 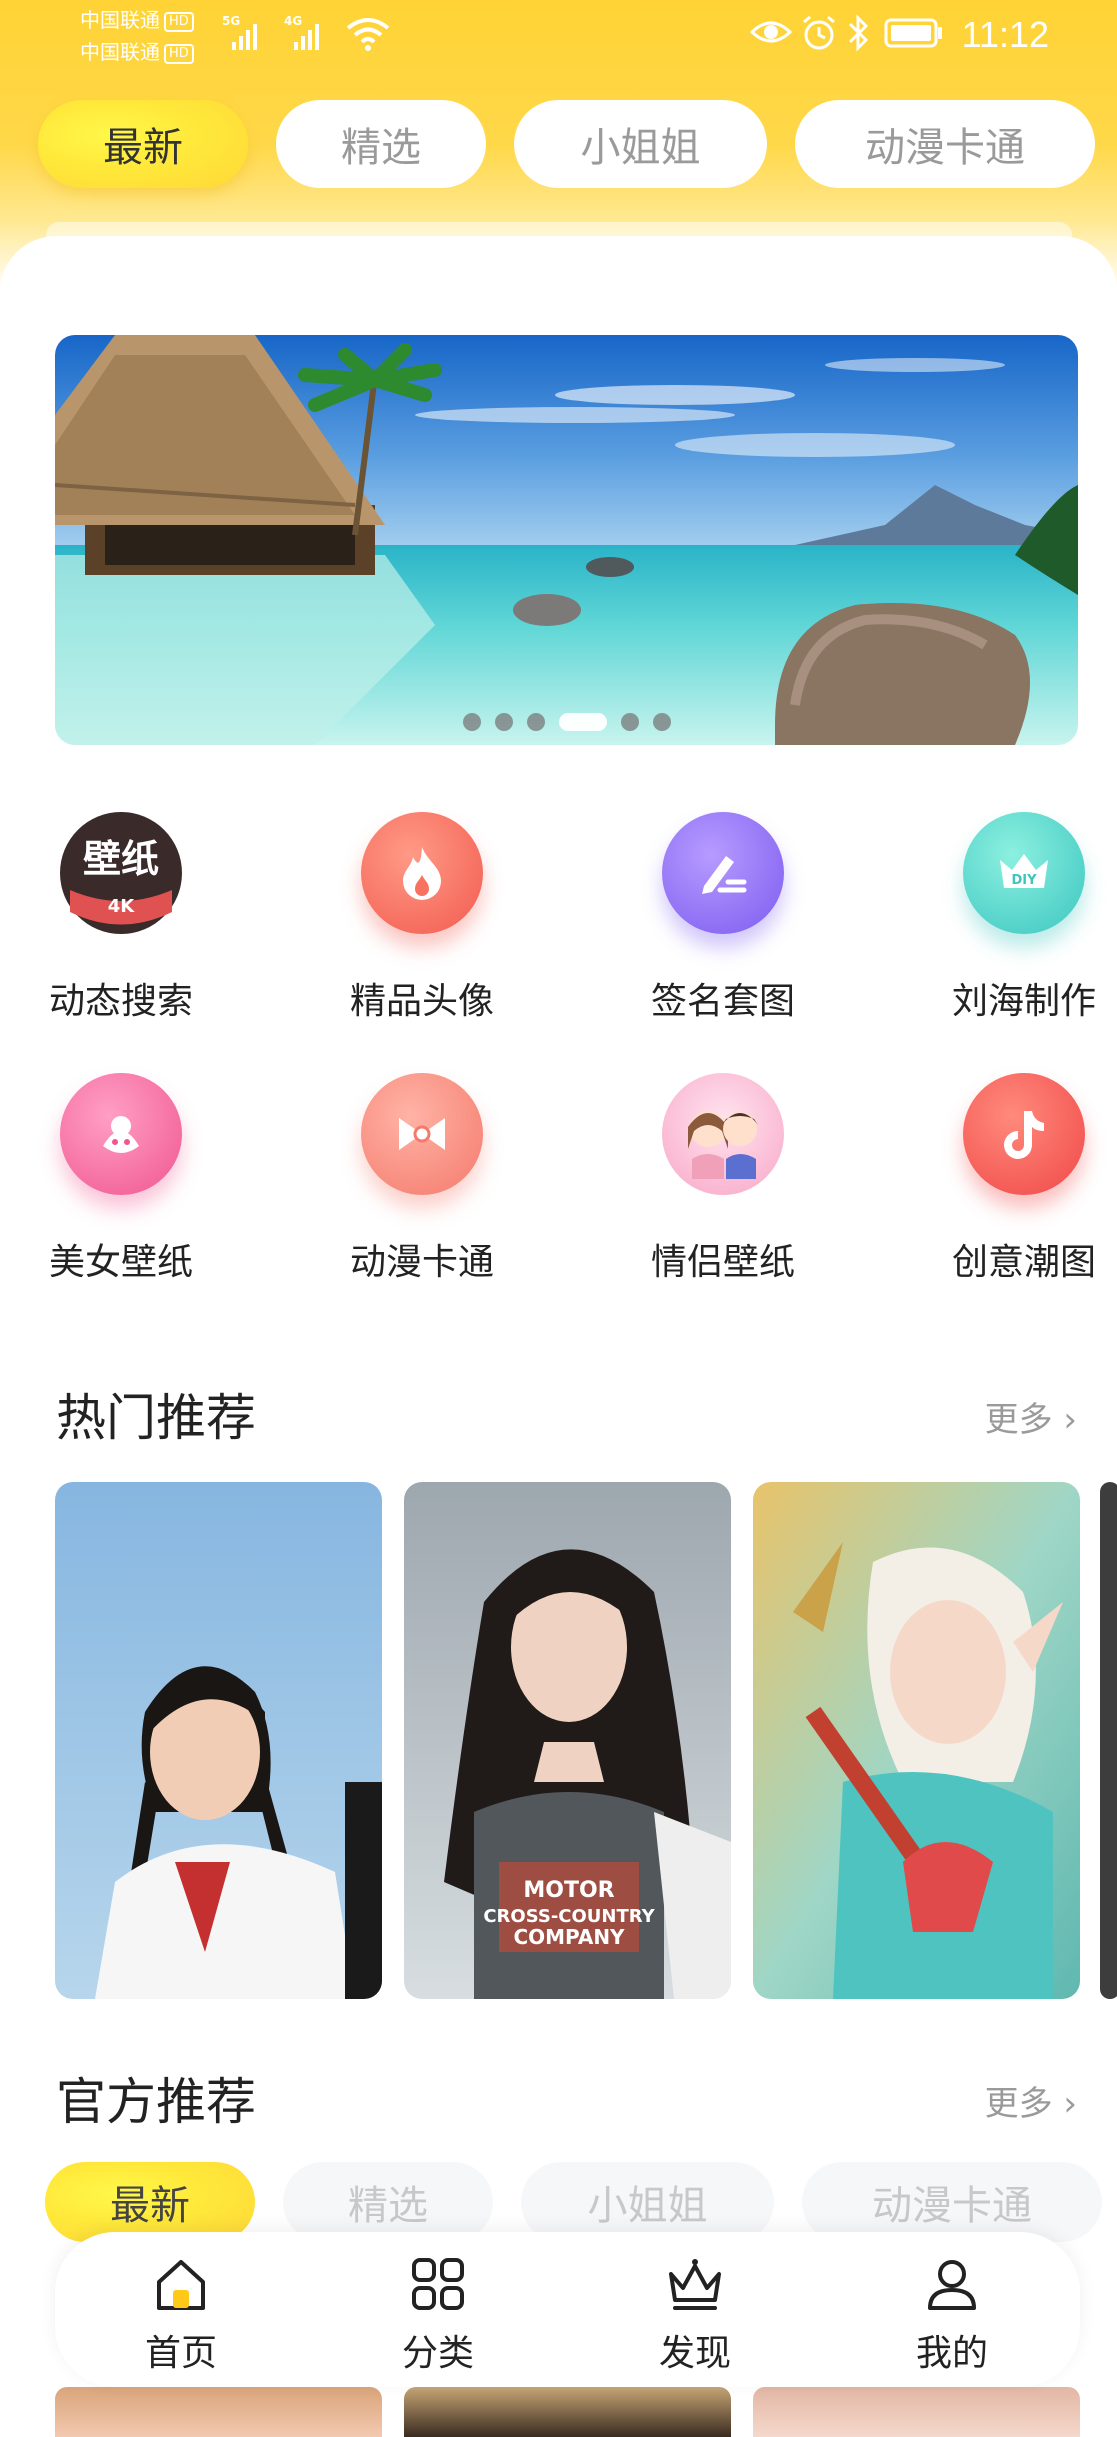 I want to click on official-more-link: 更多 ›, so click(x=1031, y=2100).